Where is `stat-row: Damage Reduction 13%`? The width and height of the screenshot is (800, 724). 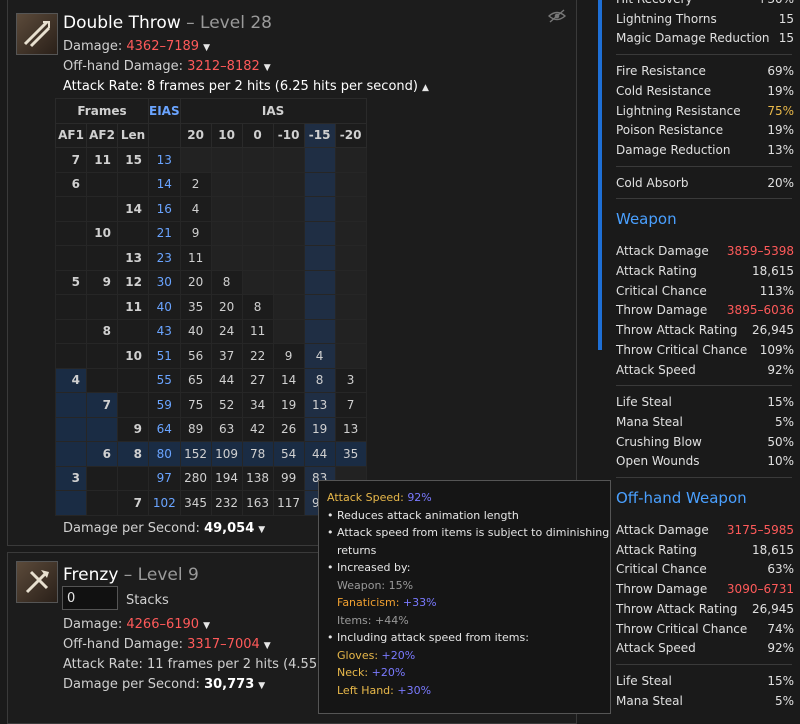
stat-row: Damage Reduction 13% is located at coordinates (705, 150).